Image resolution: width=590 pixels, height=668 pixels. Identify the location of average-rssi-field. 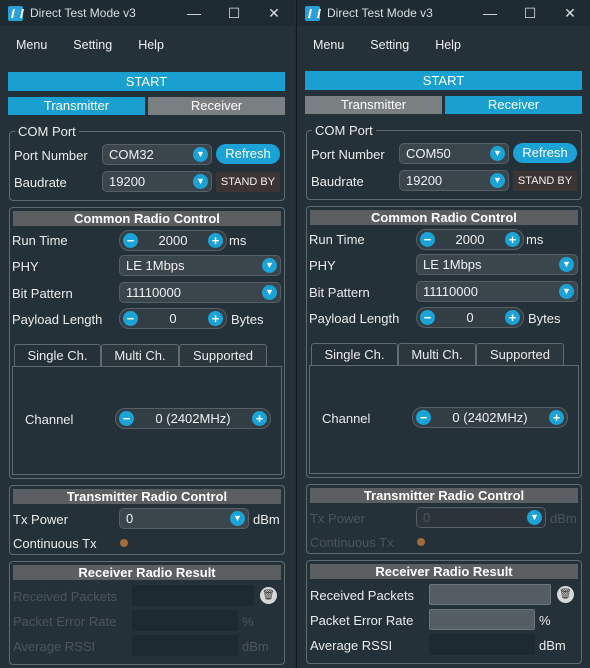
(185, 645).